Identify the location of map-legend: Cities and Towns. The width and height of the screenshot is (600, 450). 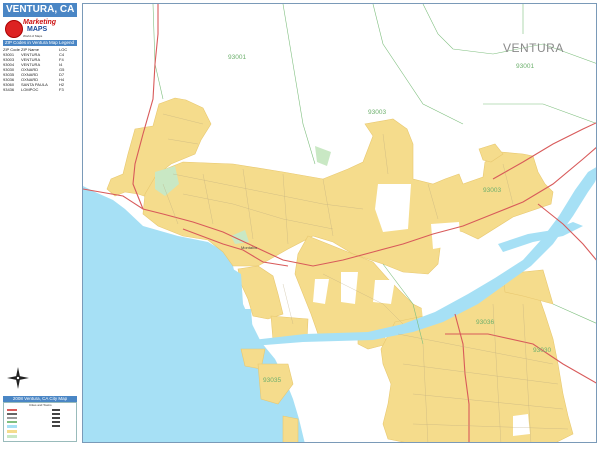
(40, 422).